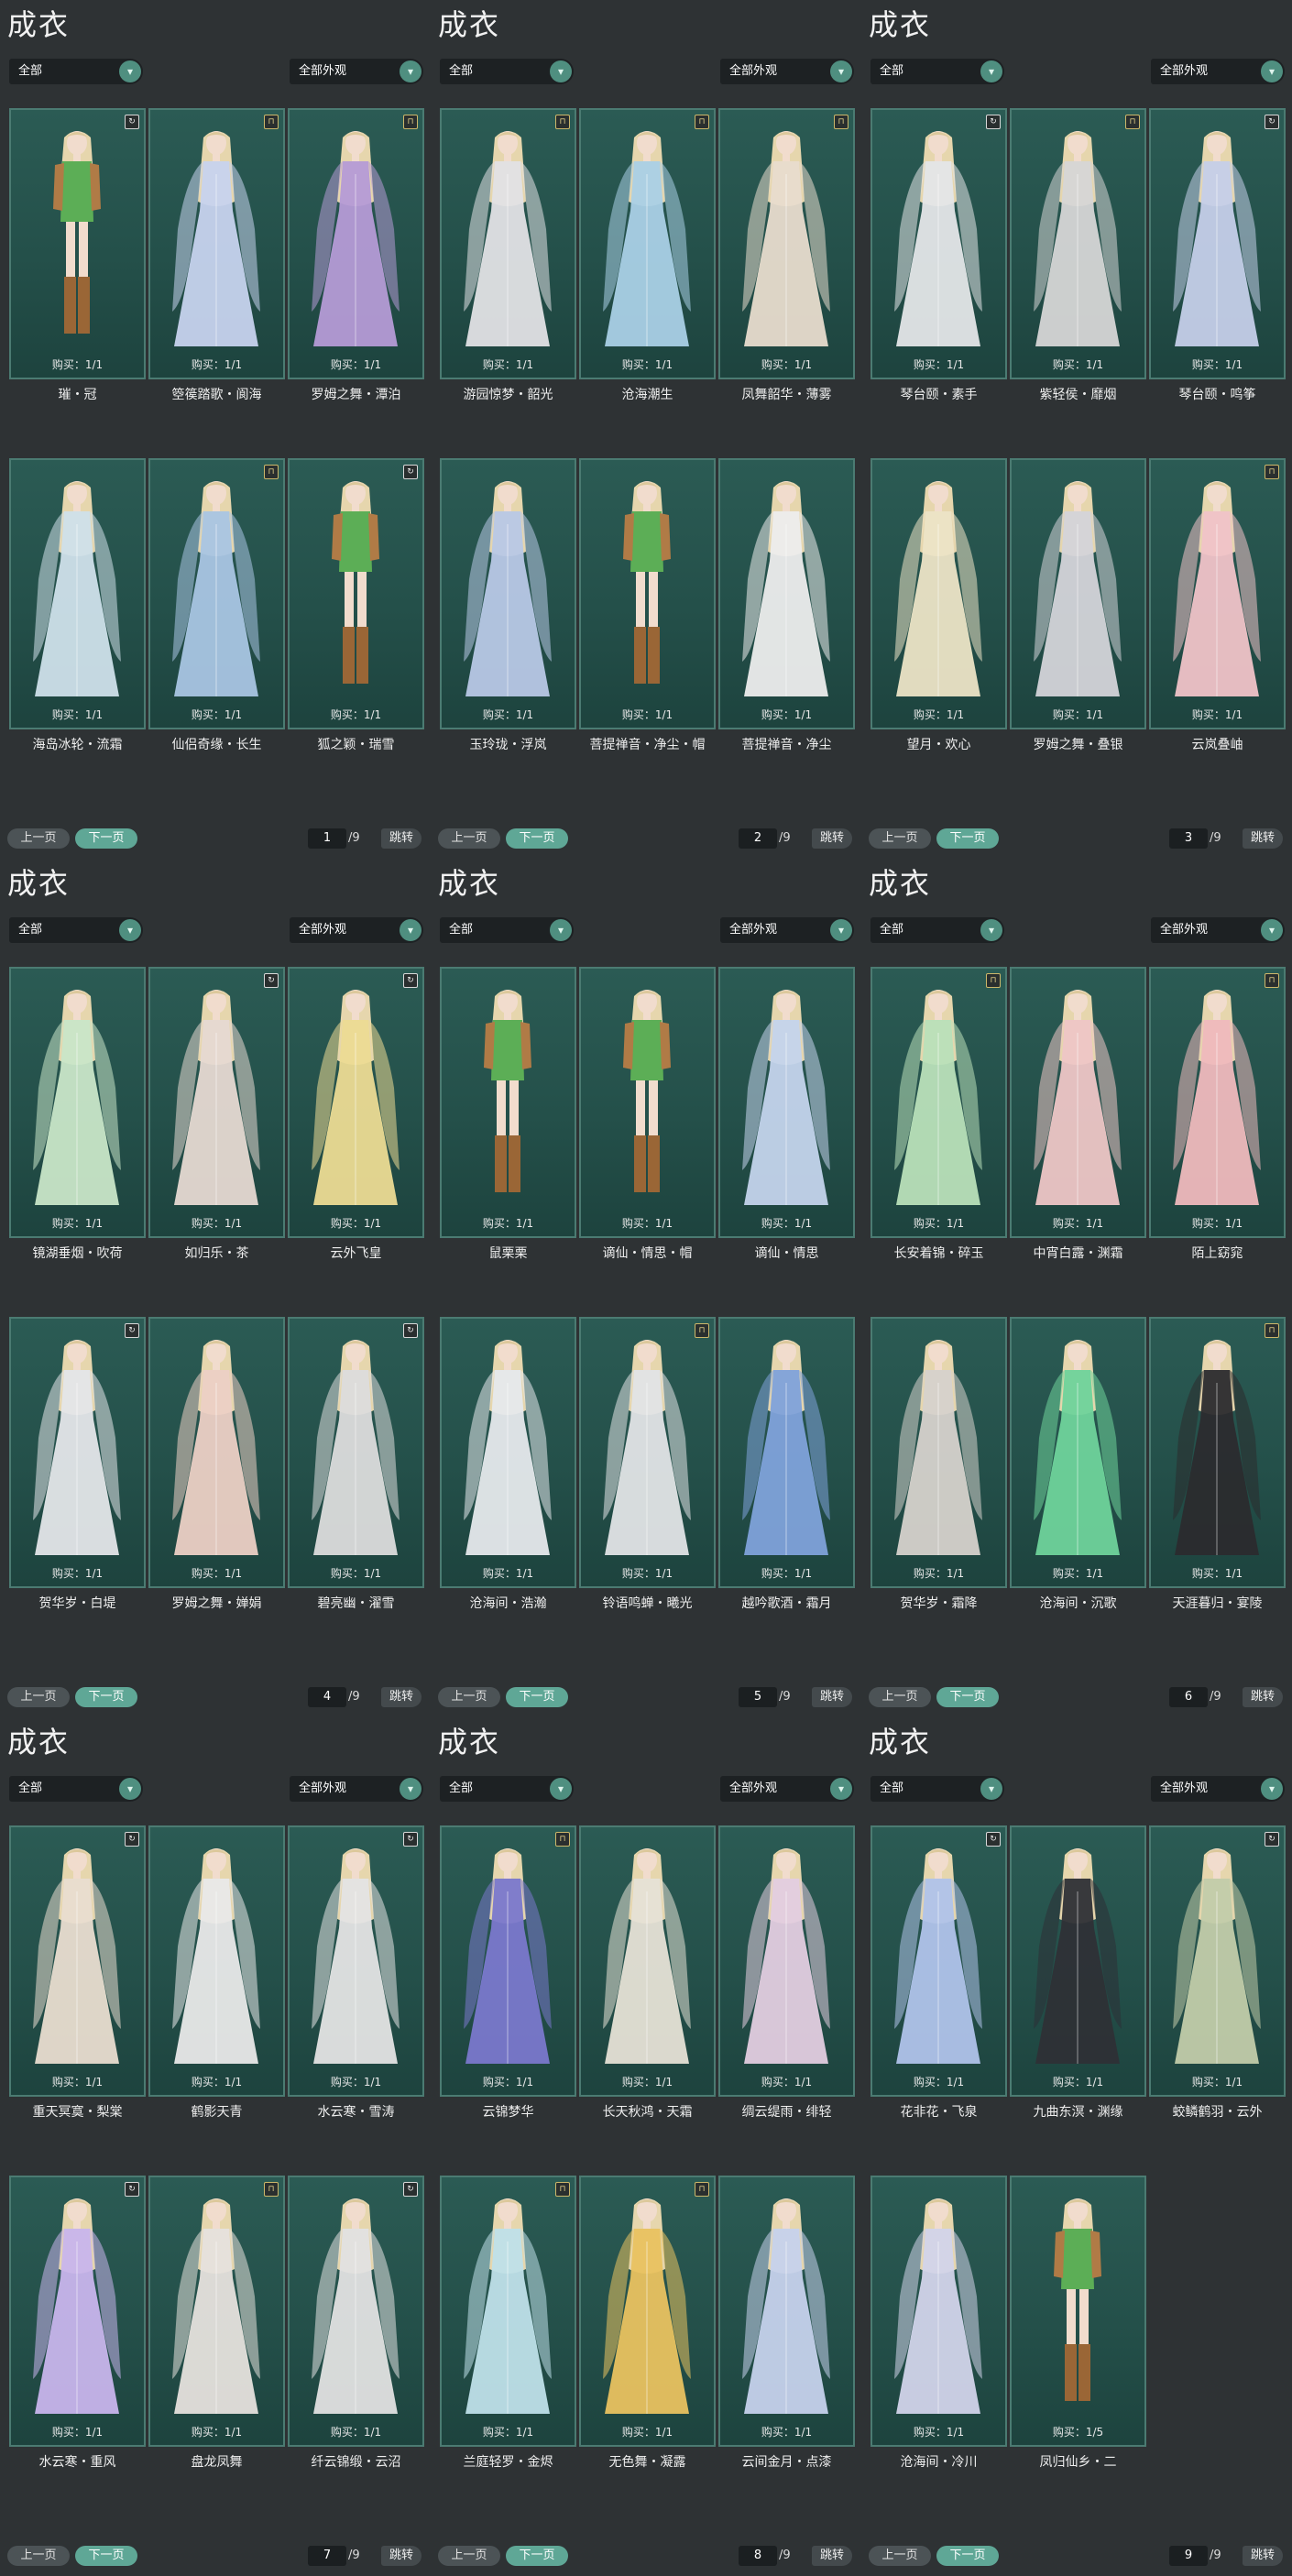  I want to click on page-number-input: 5, so click(758, 1697).